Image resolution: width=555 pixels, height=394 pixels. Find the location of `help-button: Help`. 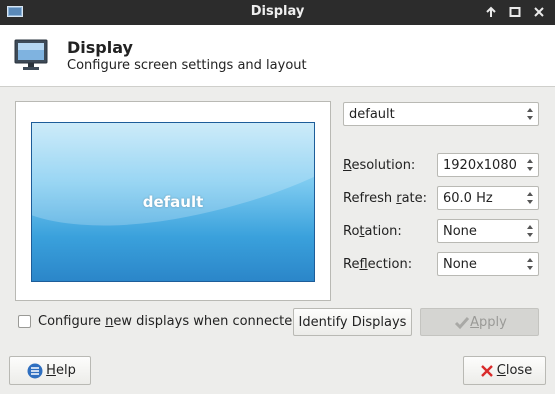

help-button: Help is located at coordinates (50, 370).